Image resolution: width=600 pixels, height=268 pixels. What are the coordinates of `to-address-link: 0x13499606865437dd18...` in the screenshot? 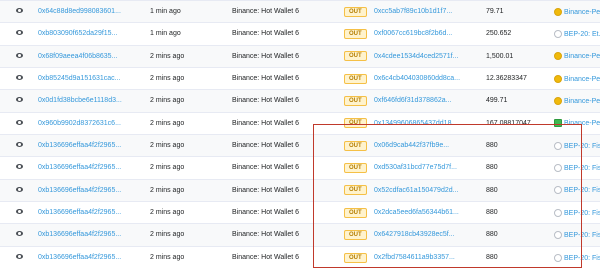 It's located at (415, 123).